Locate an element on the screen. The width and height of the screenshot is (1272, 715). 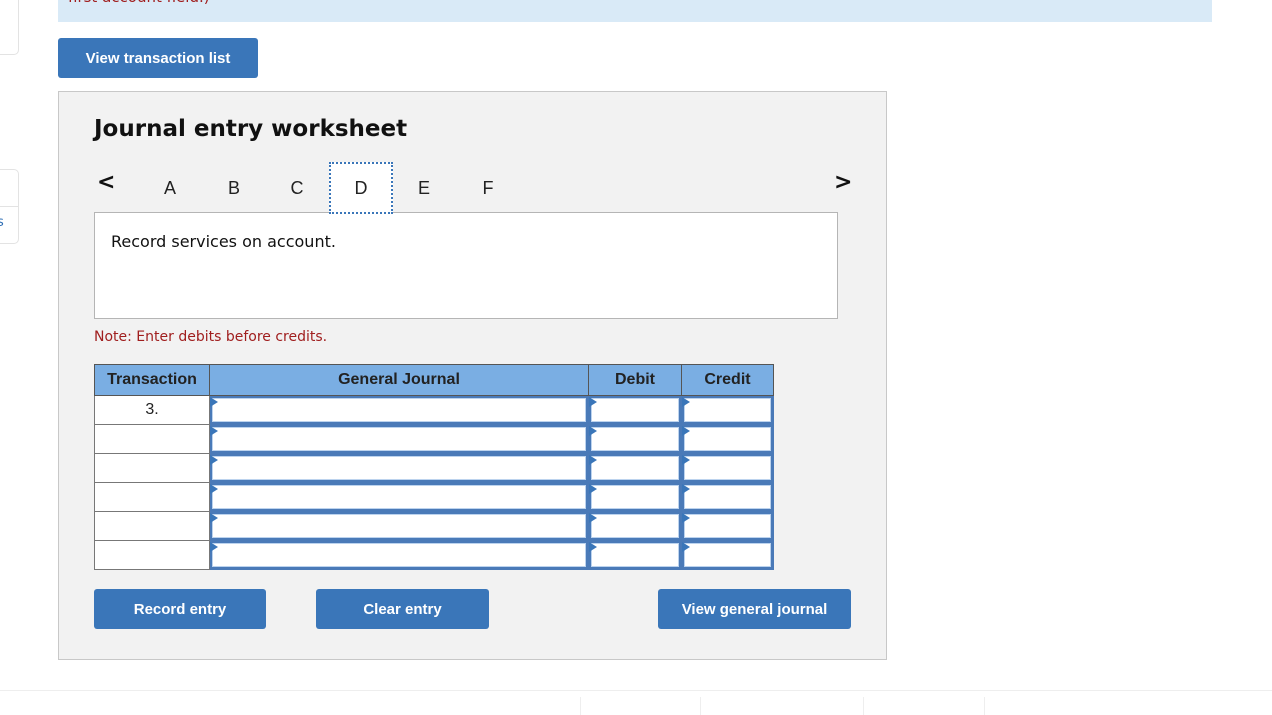
table-row: 3. is located at coordinates (434, 410).